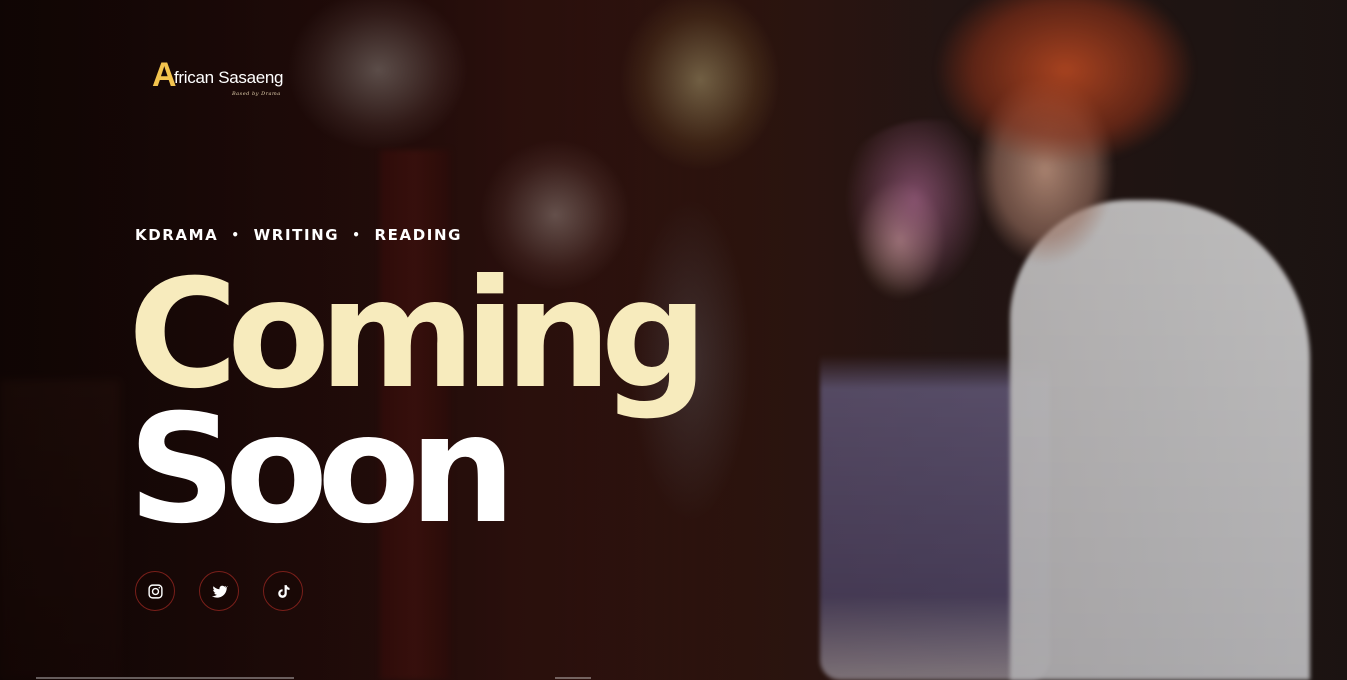 The height and width of the screenshot is (680, 1347). Describe the element at coordinates (229, 77) in the screenshot. I see `logo-text: frican Sasaeng` at that location.